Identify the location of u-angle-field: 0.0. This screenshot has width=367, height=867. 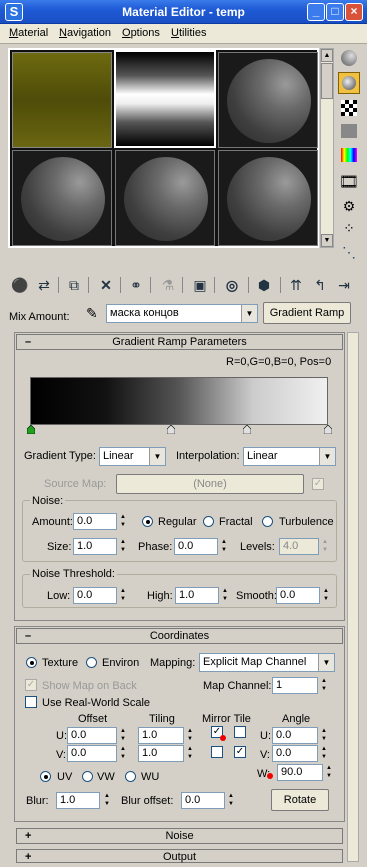
(295, 735).